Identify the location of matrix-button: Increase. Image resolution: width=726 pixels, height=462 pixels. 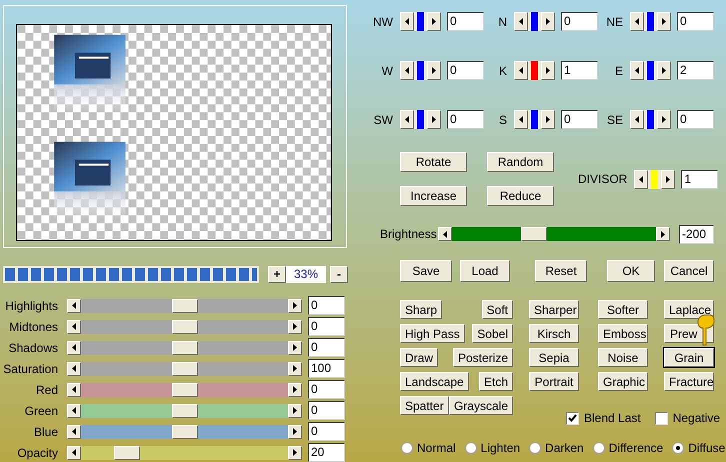
(433, 196).